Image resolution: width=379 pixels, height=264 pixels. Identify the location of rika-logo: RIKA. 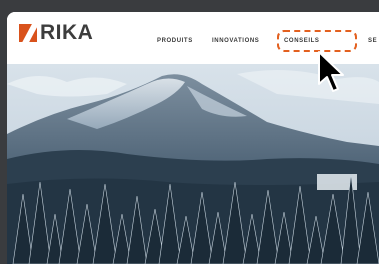
(56, 32).